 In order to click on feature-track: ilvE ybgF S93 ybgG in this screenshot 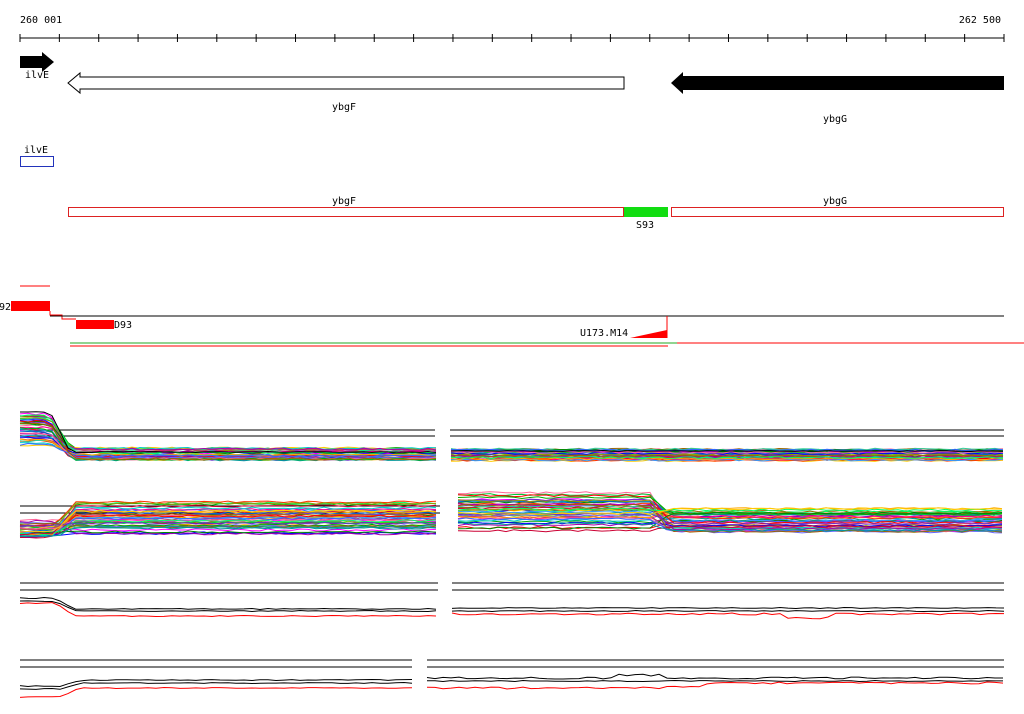, I will do `click(512, 188)`.